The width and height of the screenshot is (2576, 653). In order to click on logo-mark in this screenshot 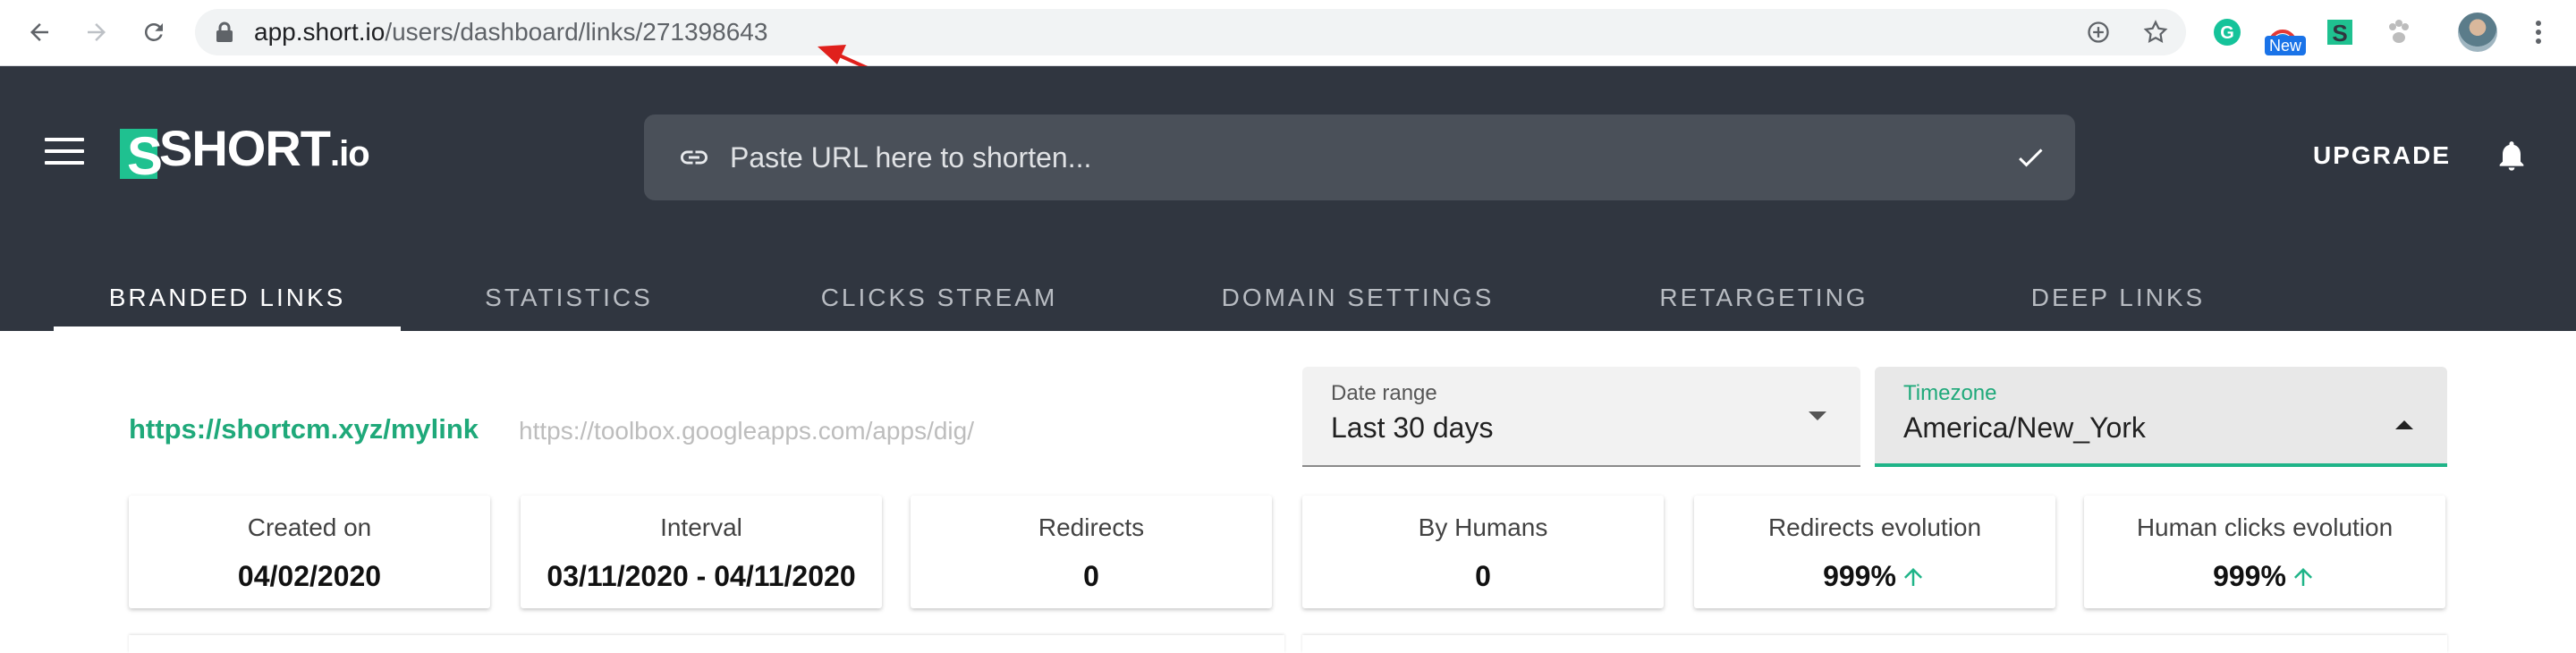, I will do `click(141, 156)`.